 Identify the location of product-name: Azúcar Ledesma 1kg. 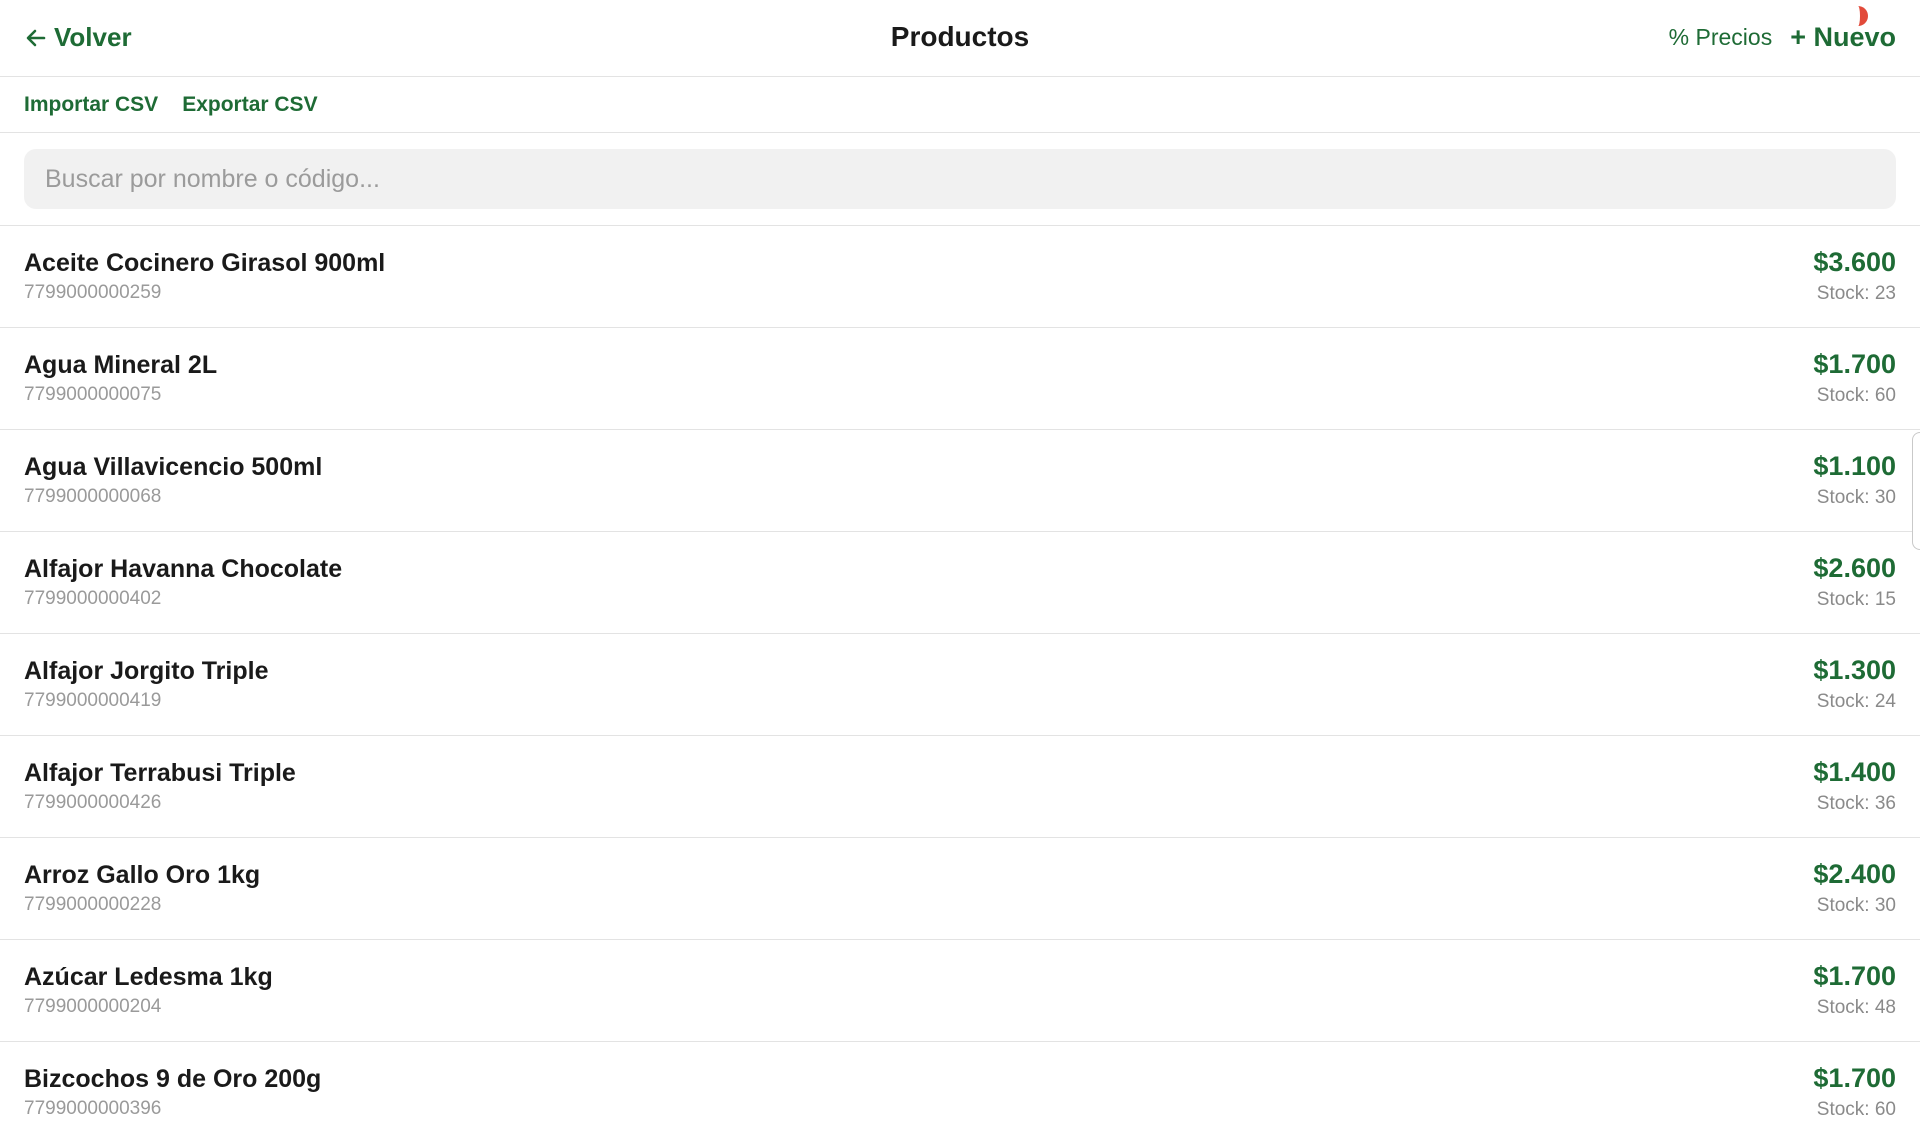
(148, 977).